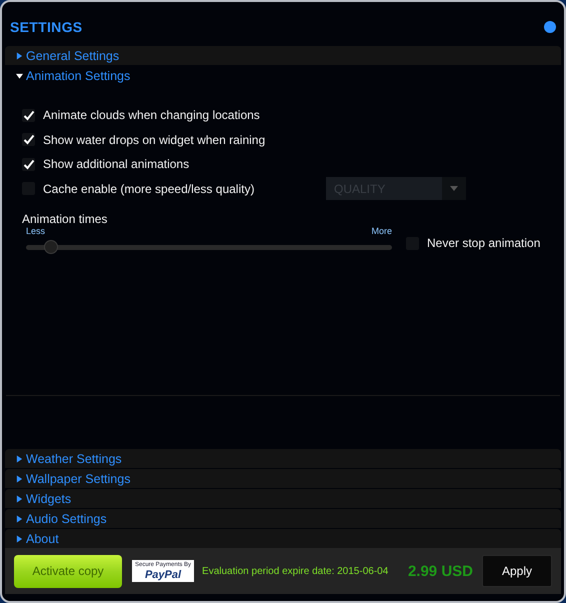  What do you see at coordinates (51, 247) in the screenshot?
I see `slider-thumb` at bounding box center [51, 247].